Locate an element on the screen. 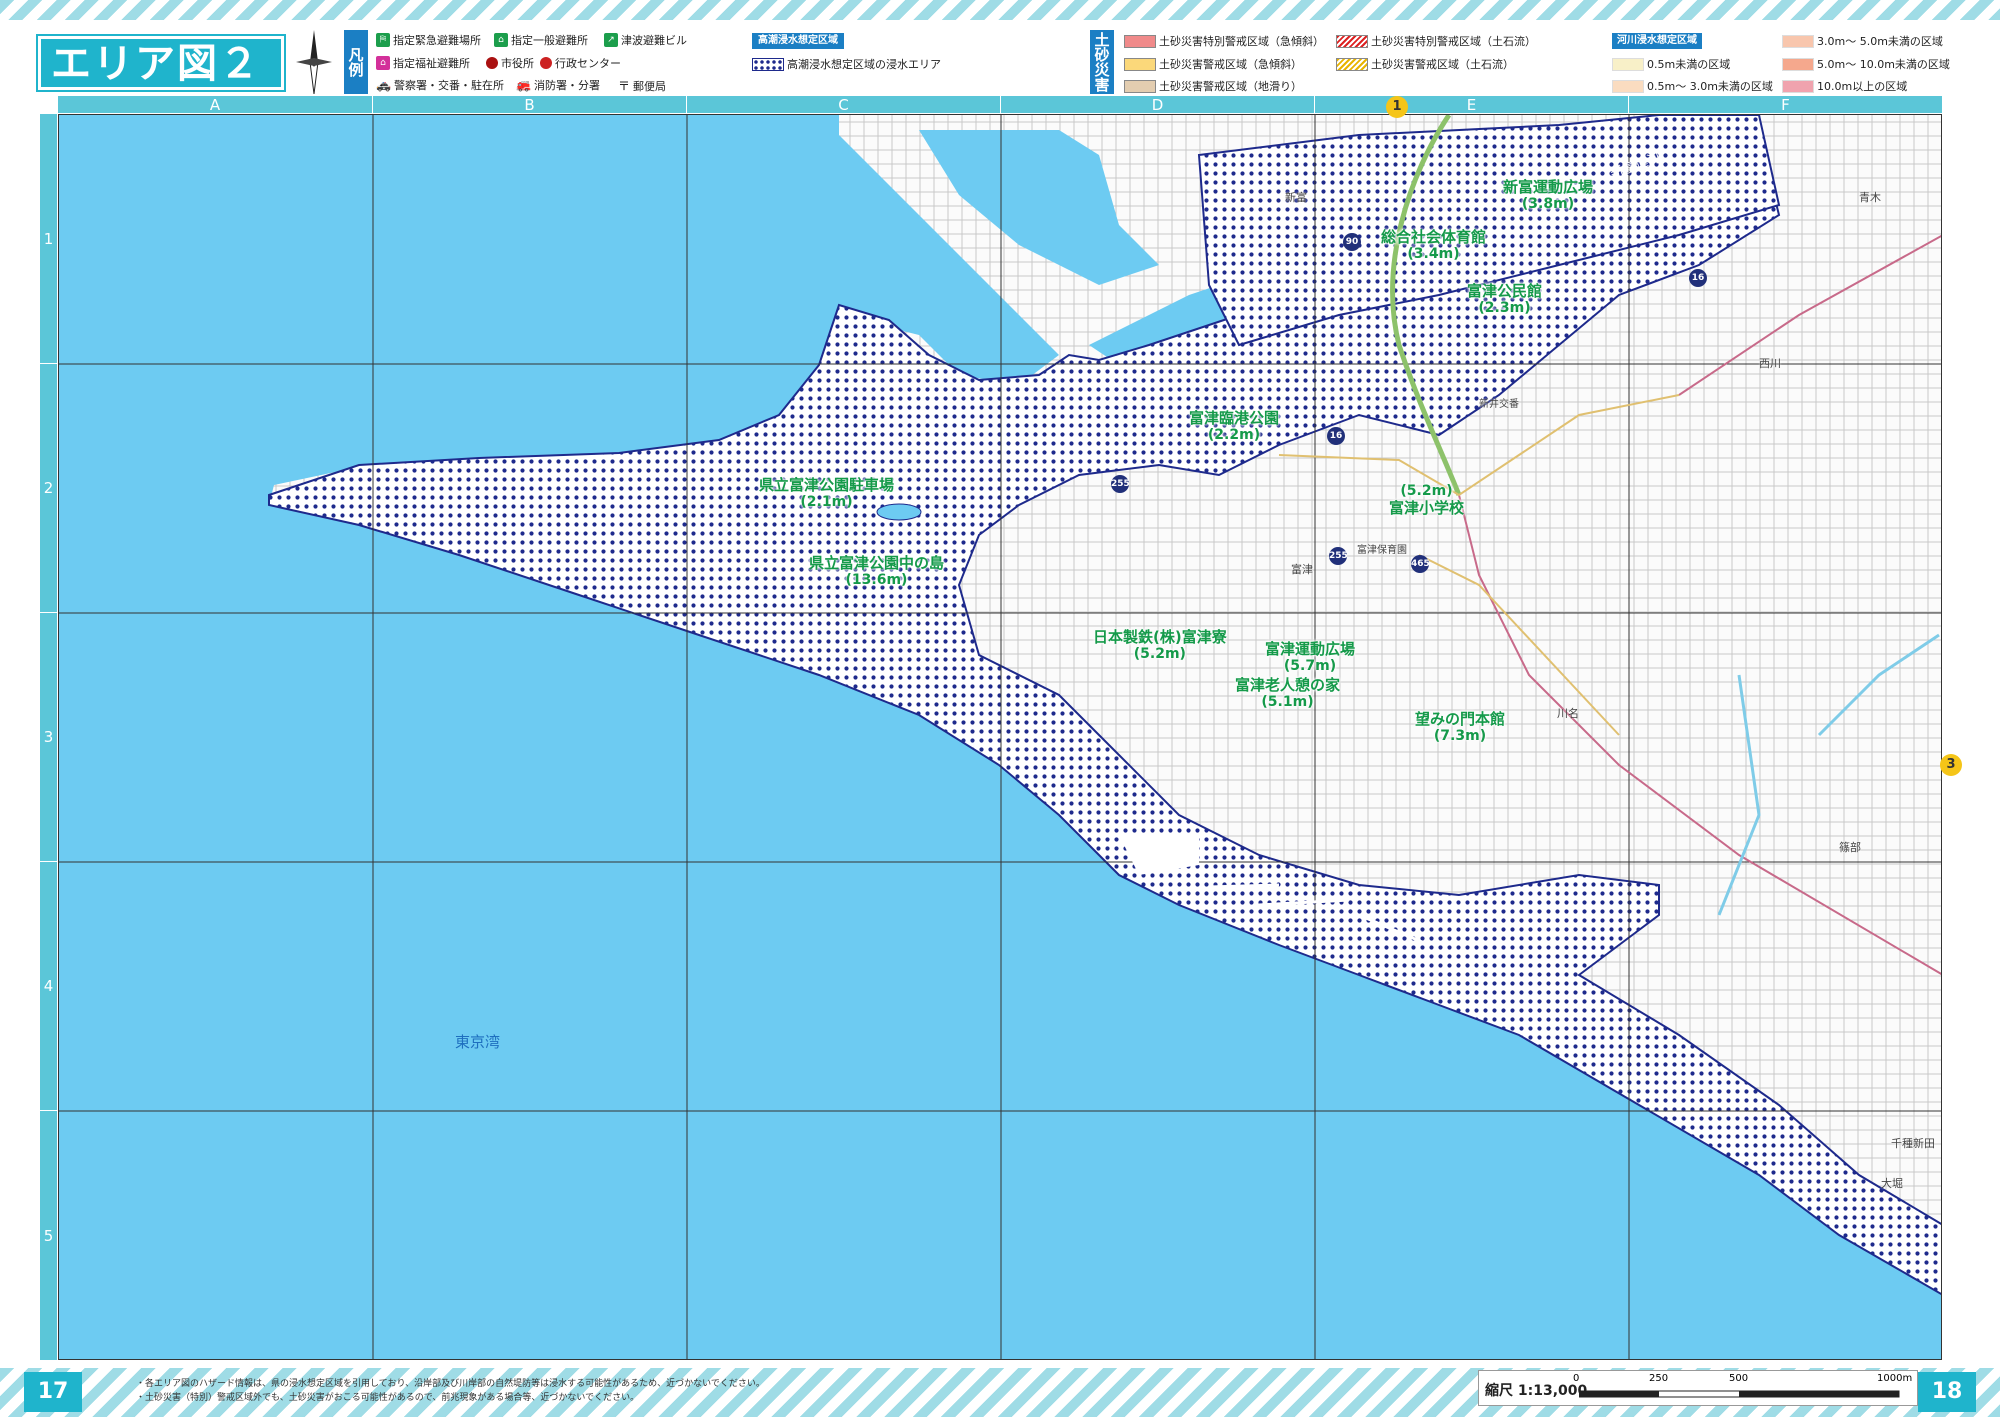  shelter-icon: ⛿ is located at coordinates (383, 40).